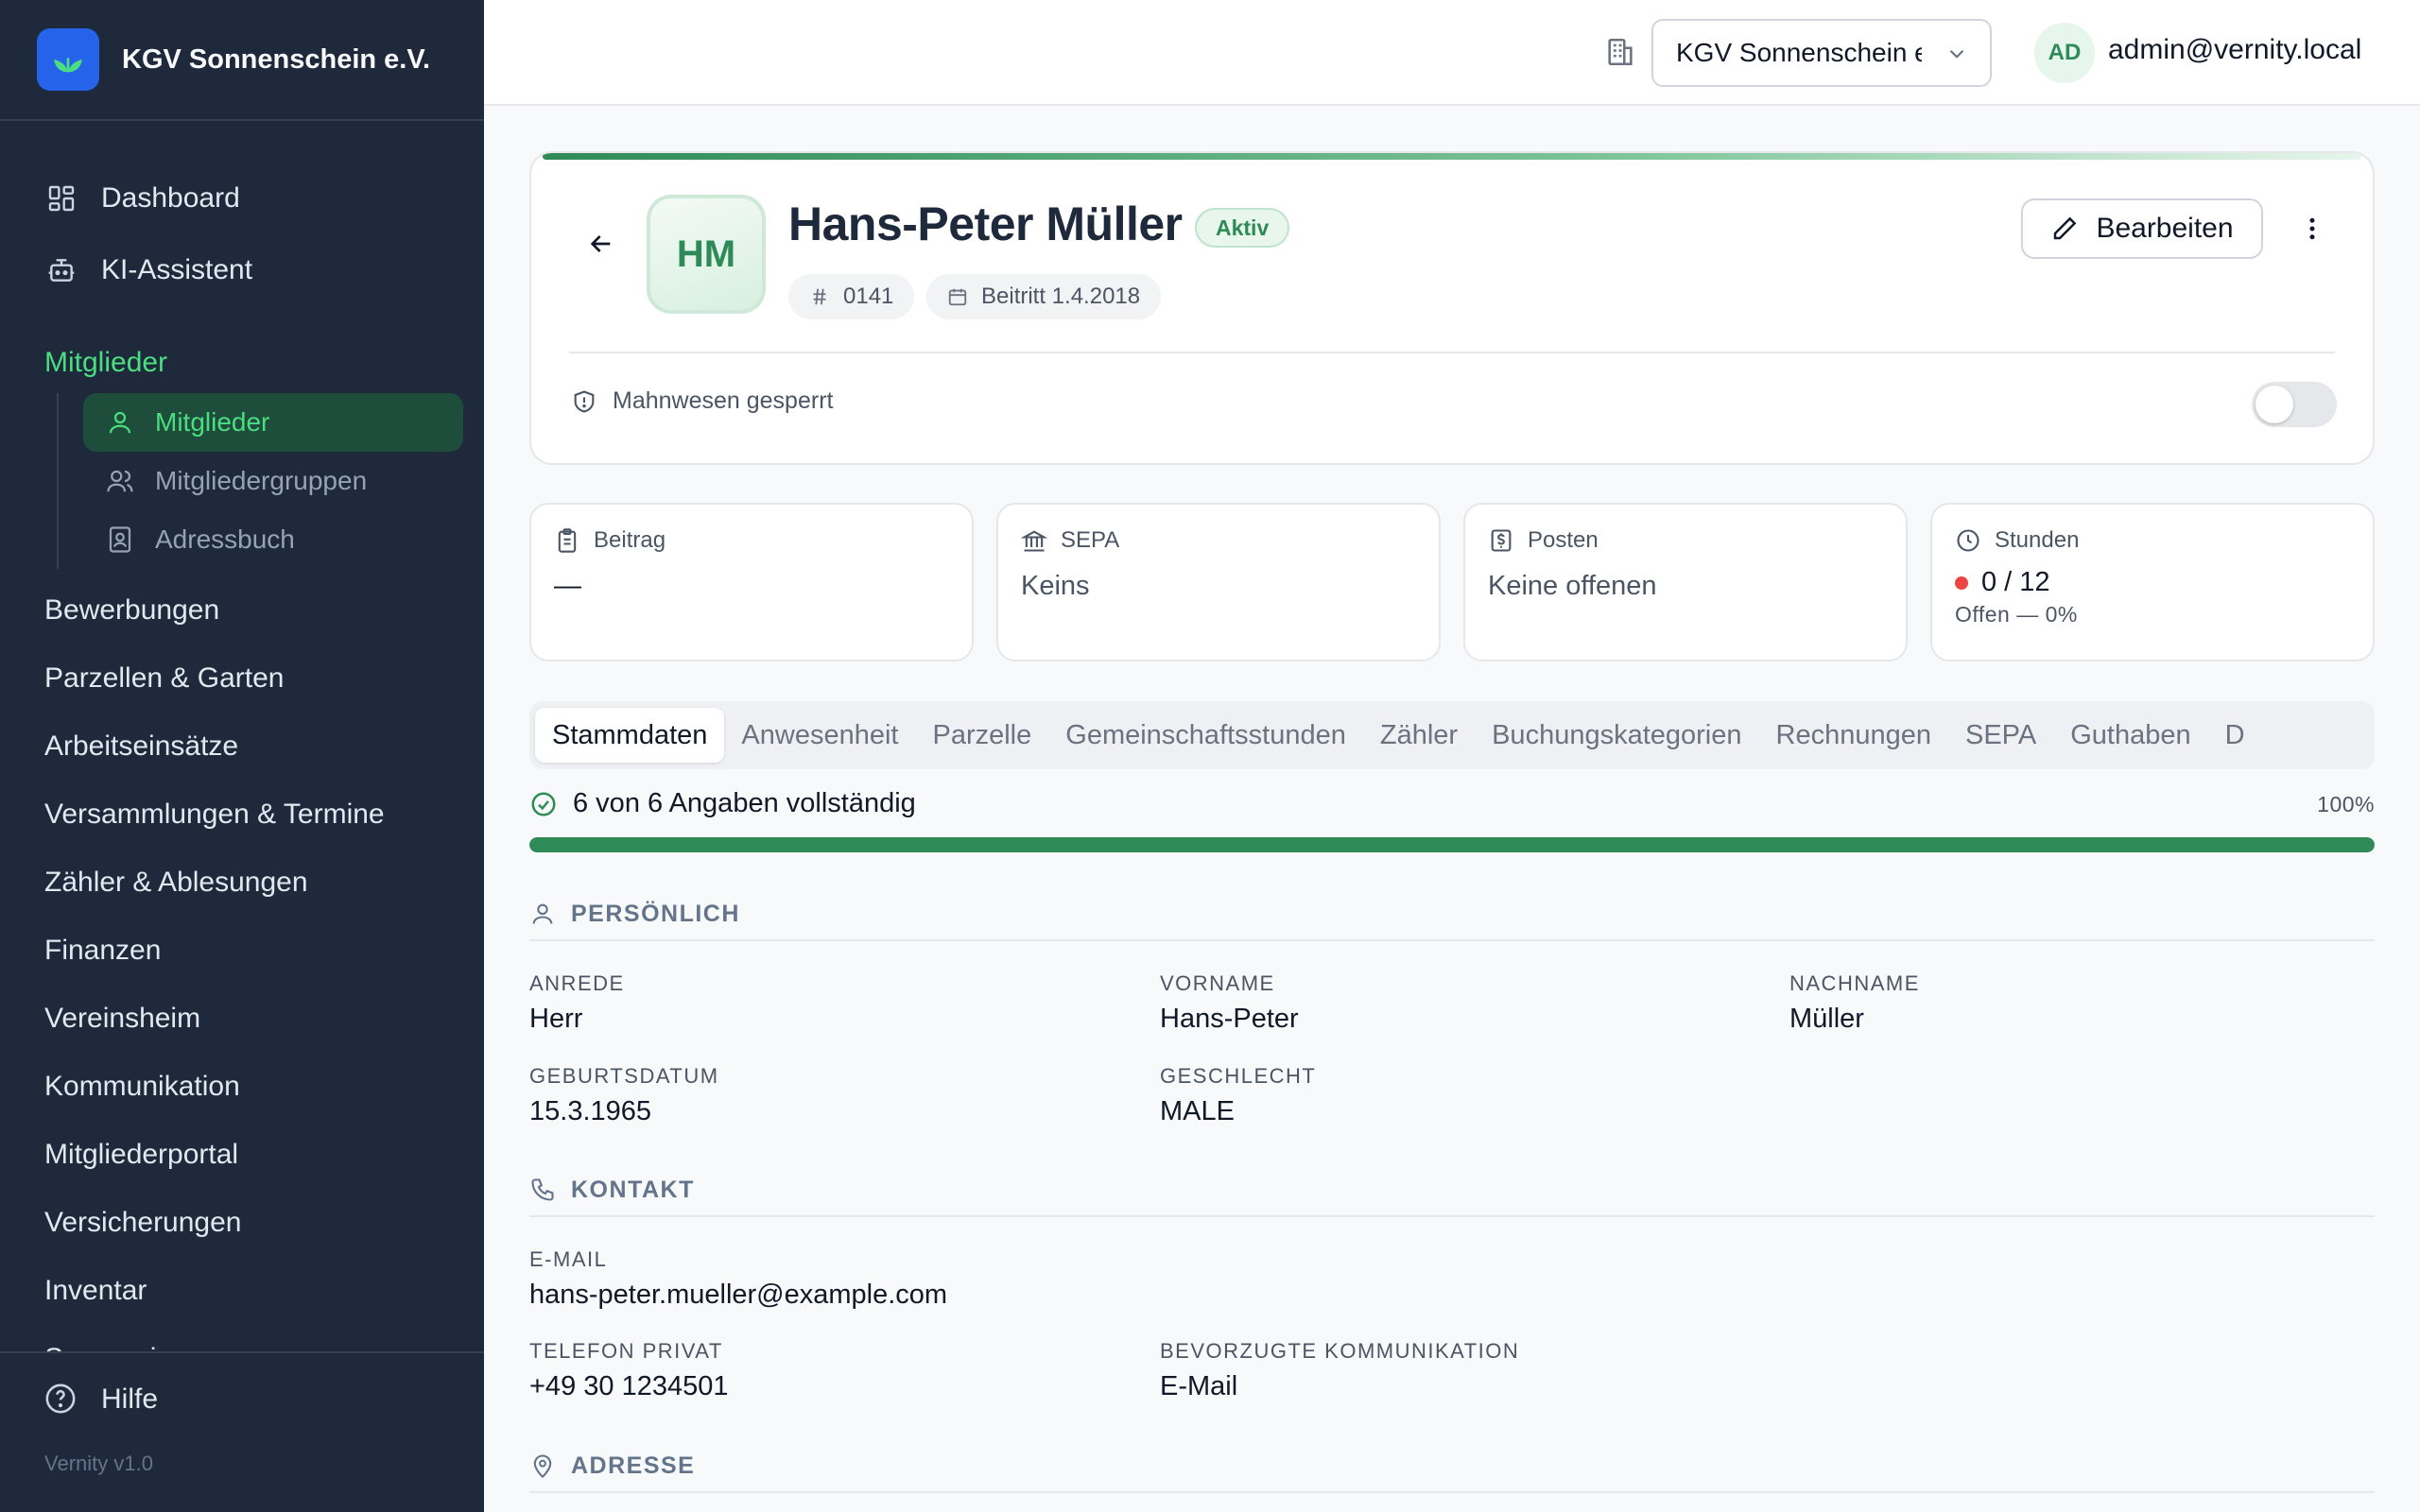 The image size is (2420, 1512). I want to click on field-label: E-MAIL, so click(568, 1259).